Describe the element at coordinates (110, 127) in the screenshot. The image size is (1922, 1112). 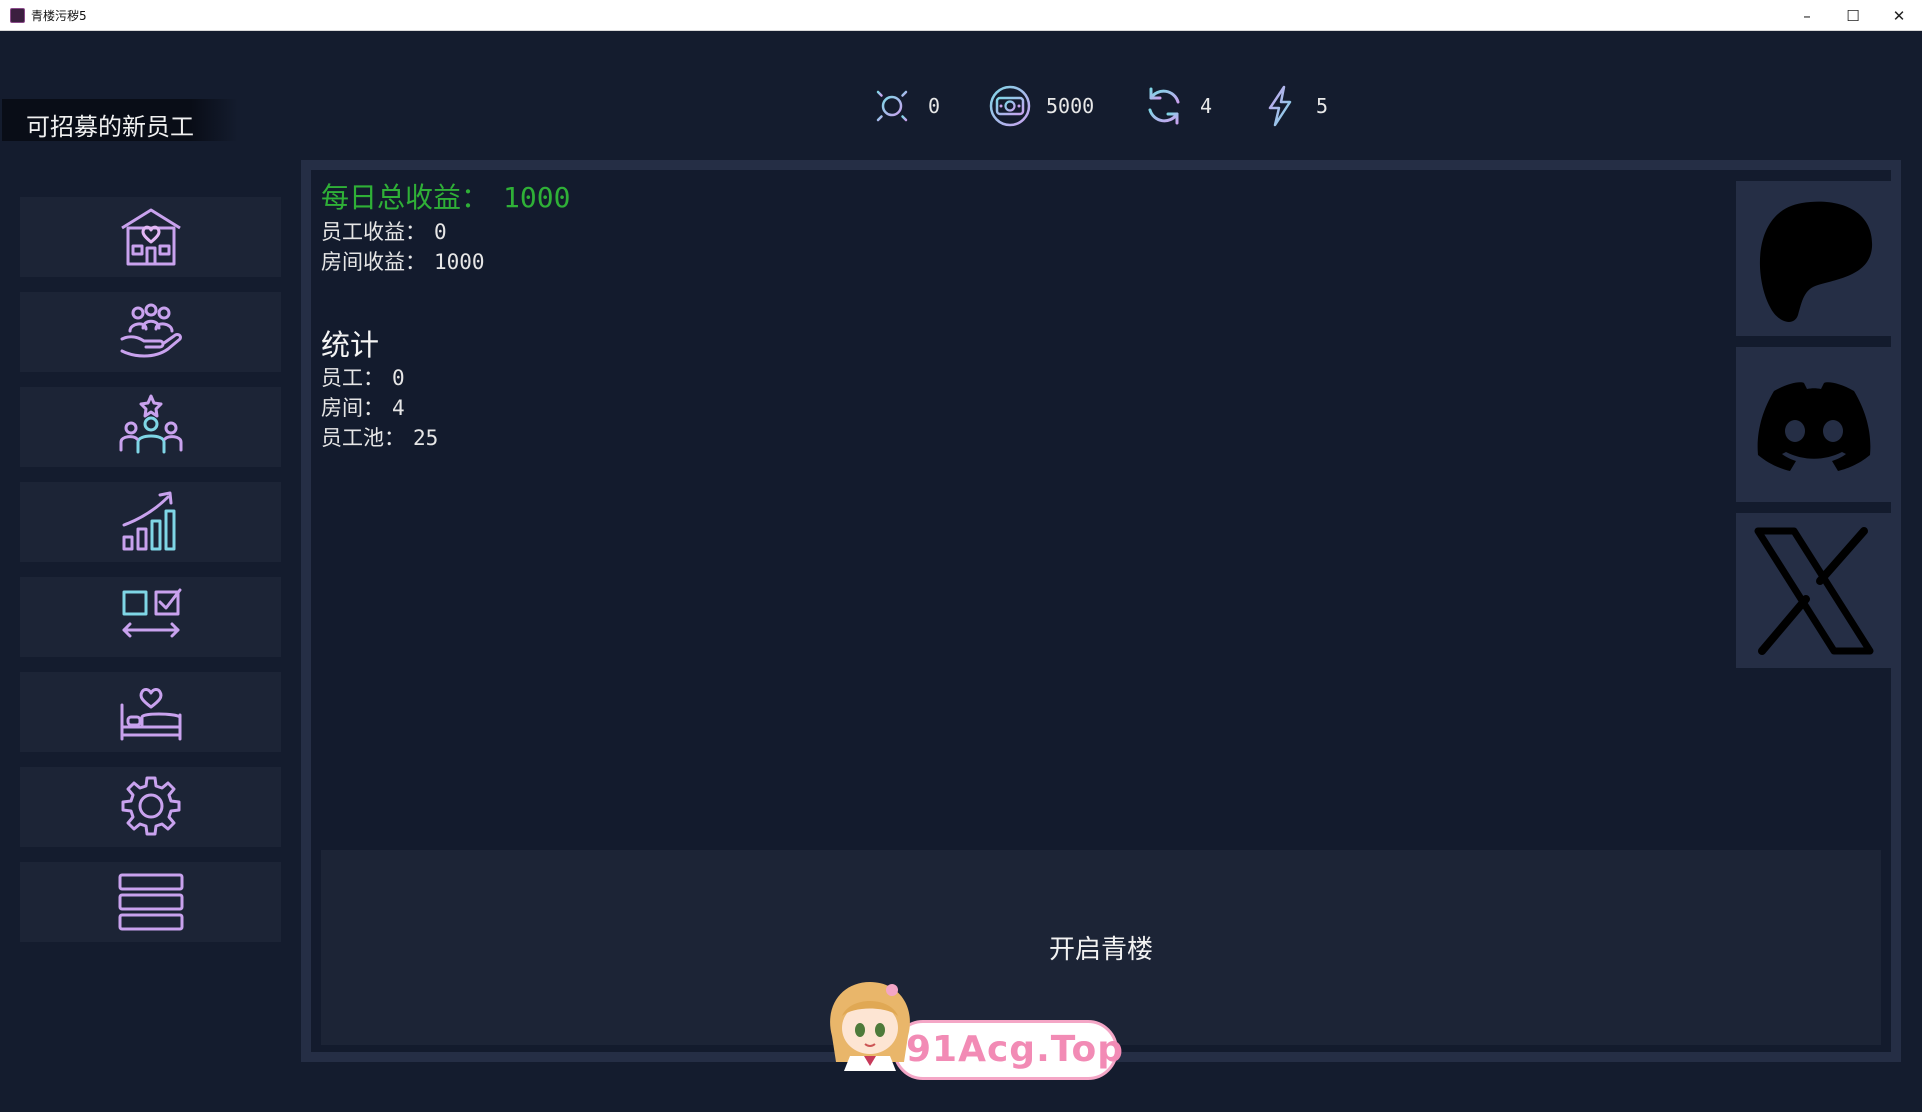
I see `page-label-text: 可招募的新员工` at that location.